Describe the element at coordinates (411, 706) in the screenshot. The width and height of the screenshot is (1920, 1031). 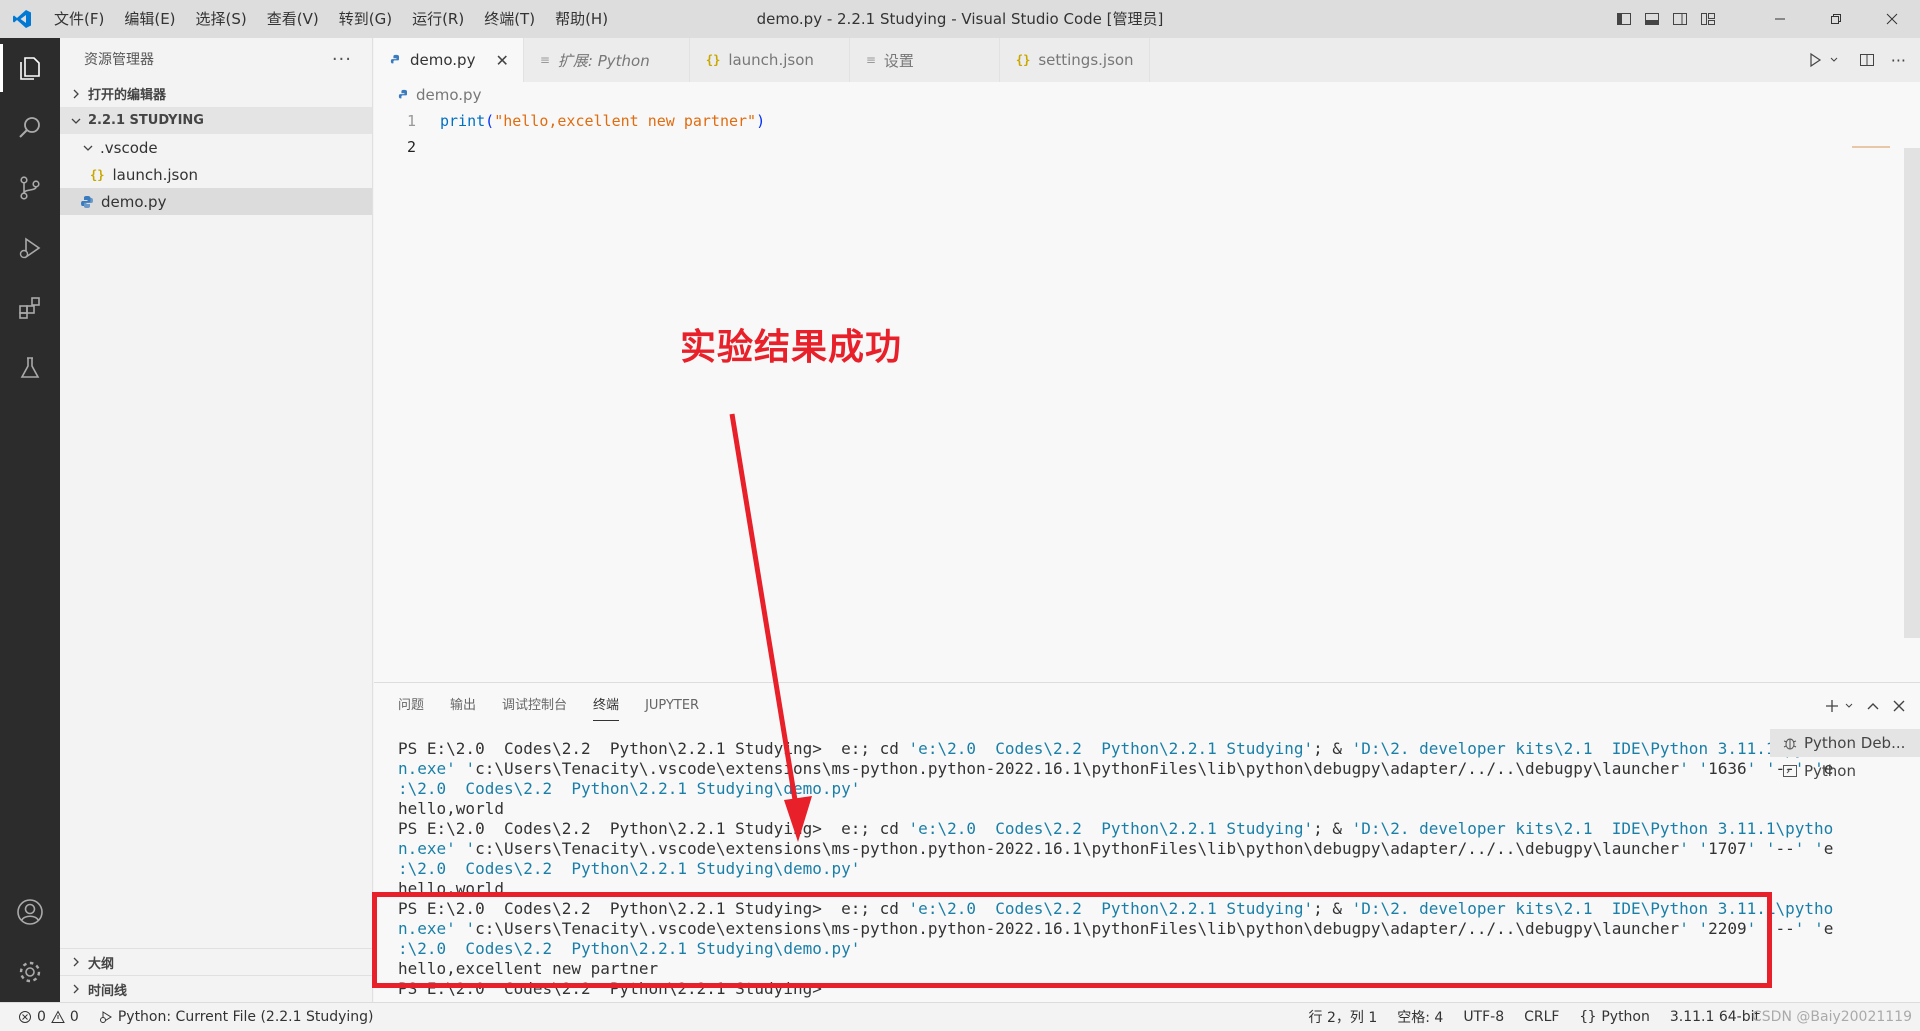
I see `tab-problems: 问题` at that location.